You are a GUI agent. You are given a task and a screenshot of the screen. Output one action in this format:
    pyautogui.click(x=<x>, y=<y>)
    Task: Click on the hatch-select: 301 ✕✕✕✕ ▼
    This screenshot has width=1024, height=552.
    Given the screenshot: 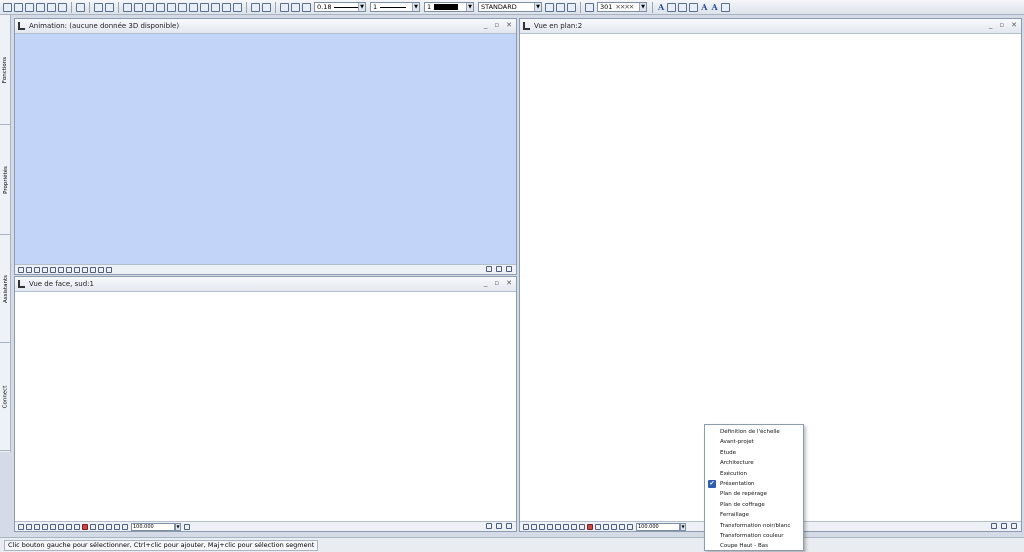 What is the action you would take?
    pyautogui.click(x=622, y=7)
    